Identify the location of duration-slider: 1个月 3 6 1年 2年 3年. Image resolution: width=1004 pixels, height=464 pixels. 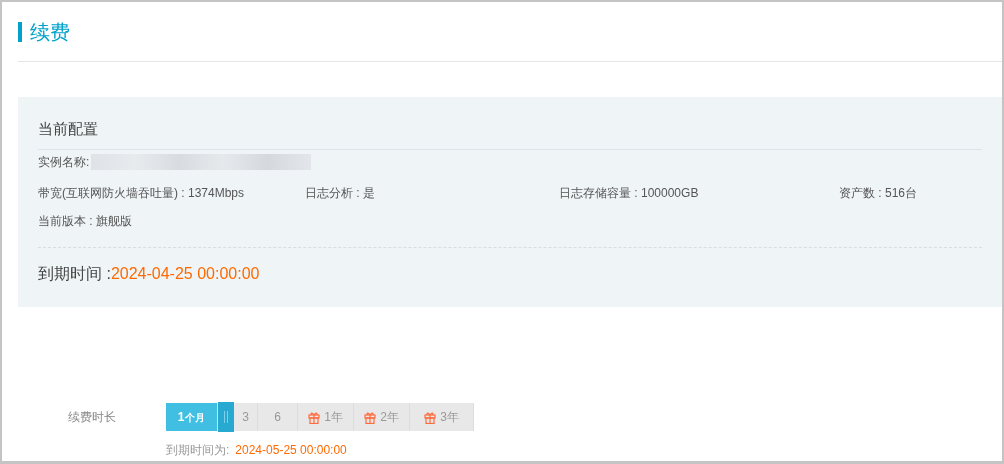
(320, 417).